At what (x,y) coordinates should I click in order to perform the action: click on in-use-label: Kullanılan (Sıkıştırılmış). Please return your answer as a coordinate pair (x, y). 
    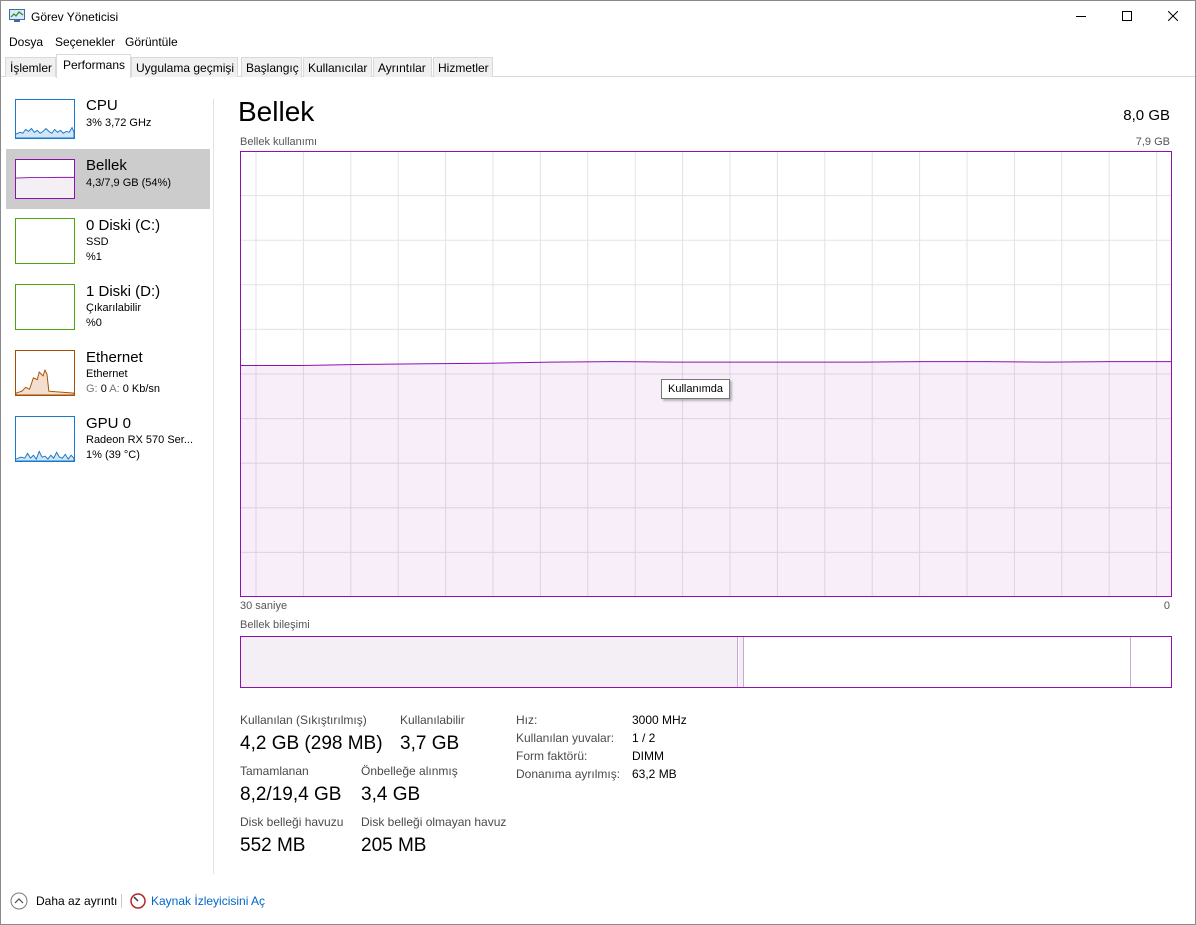
    Looking at the image, I should click on (303, 720).